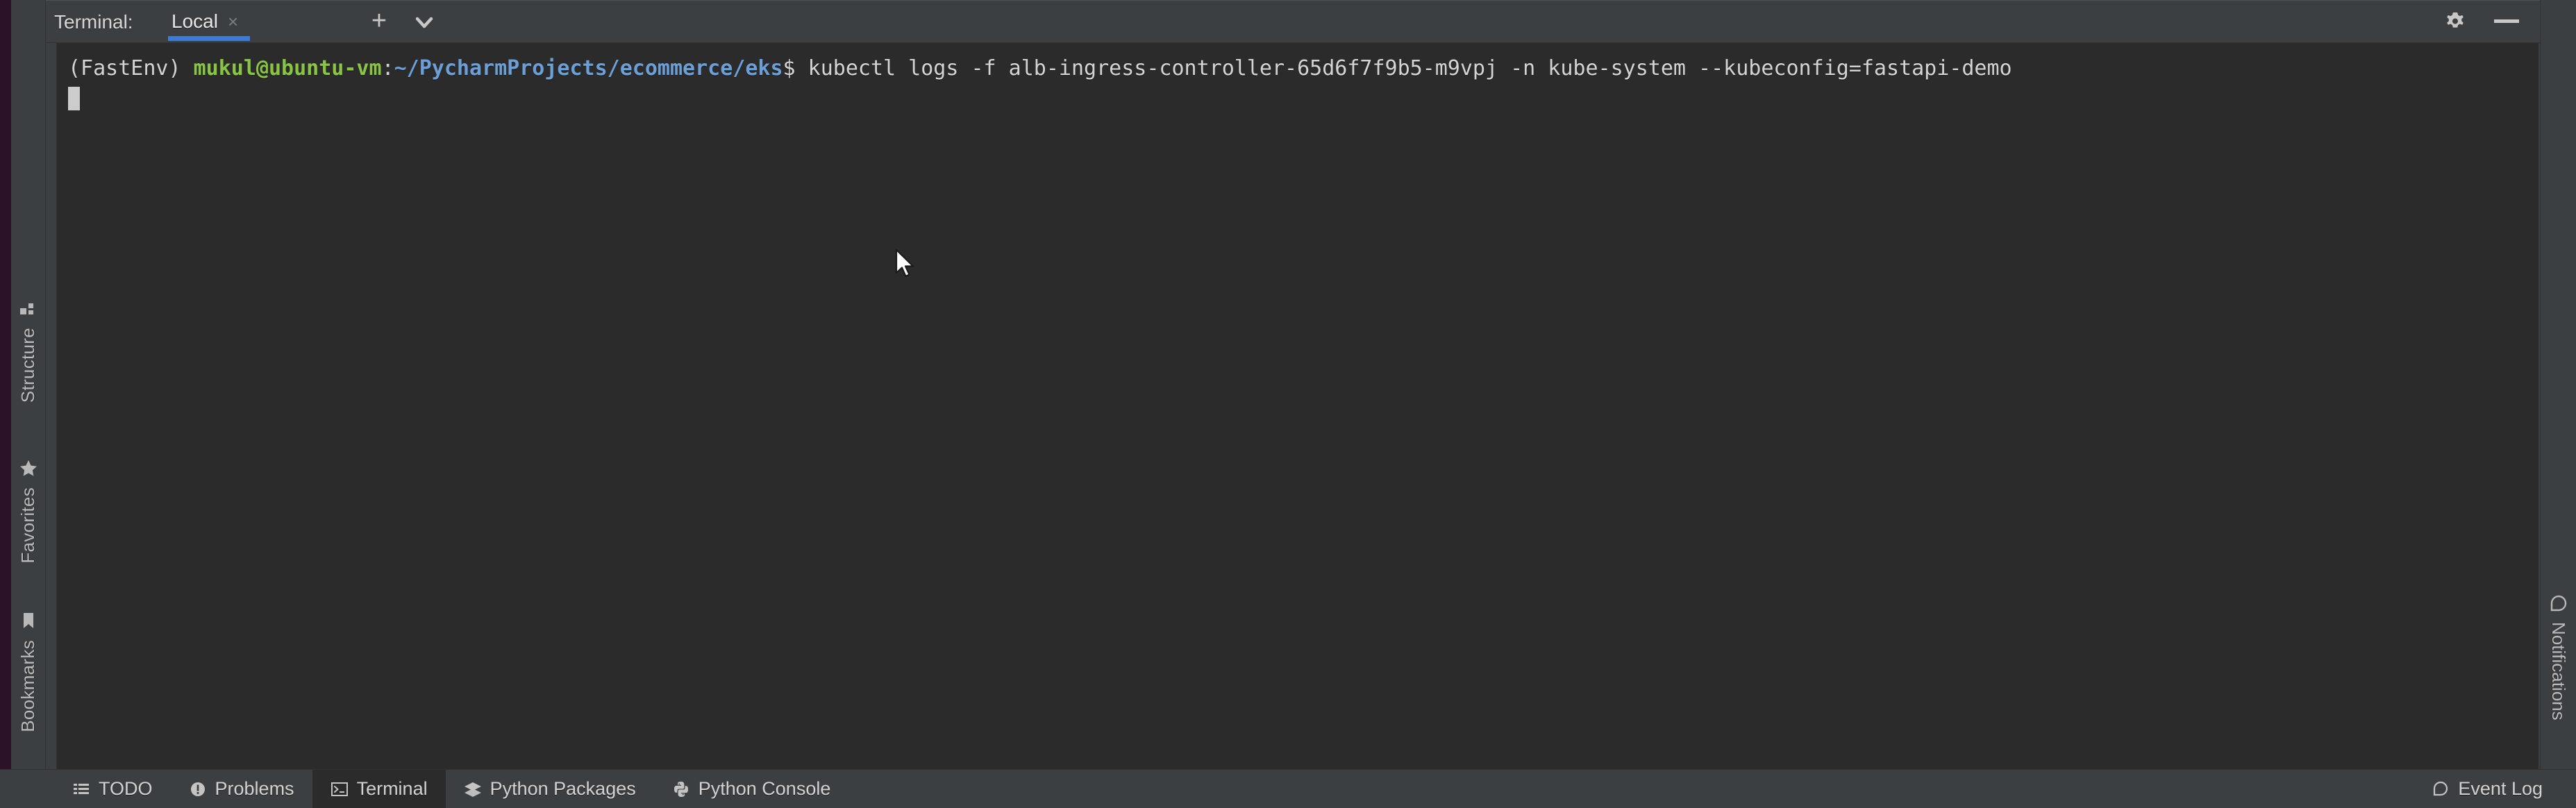  Describe the element at coordinates (392, 788) in the screenshot. I see `status-item-terminal-label: Terminal` at that location.